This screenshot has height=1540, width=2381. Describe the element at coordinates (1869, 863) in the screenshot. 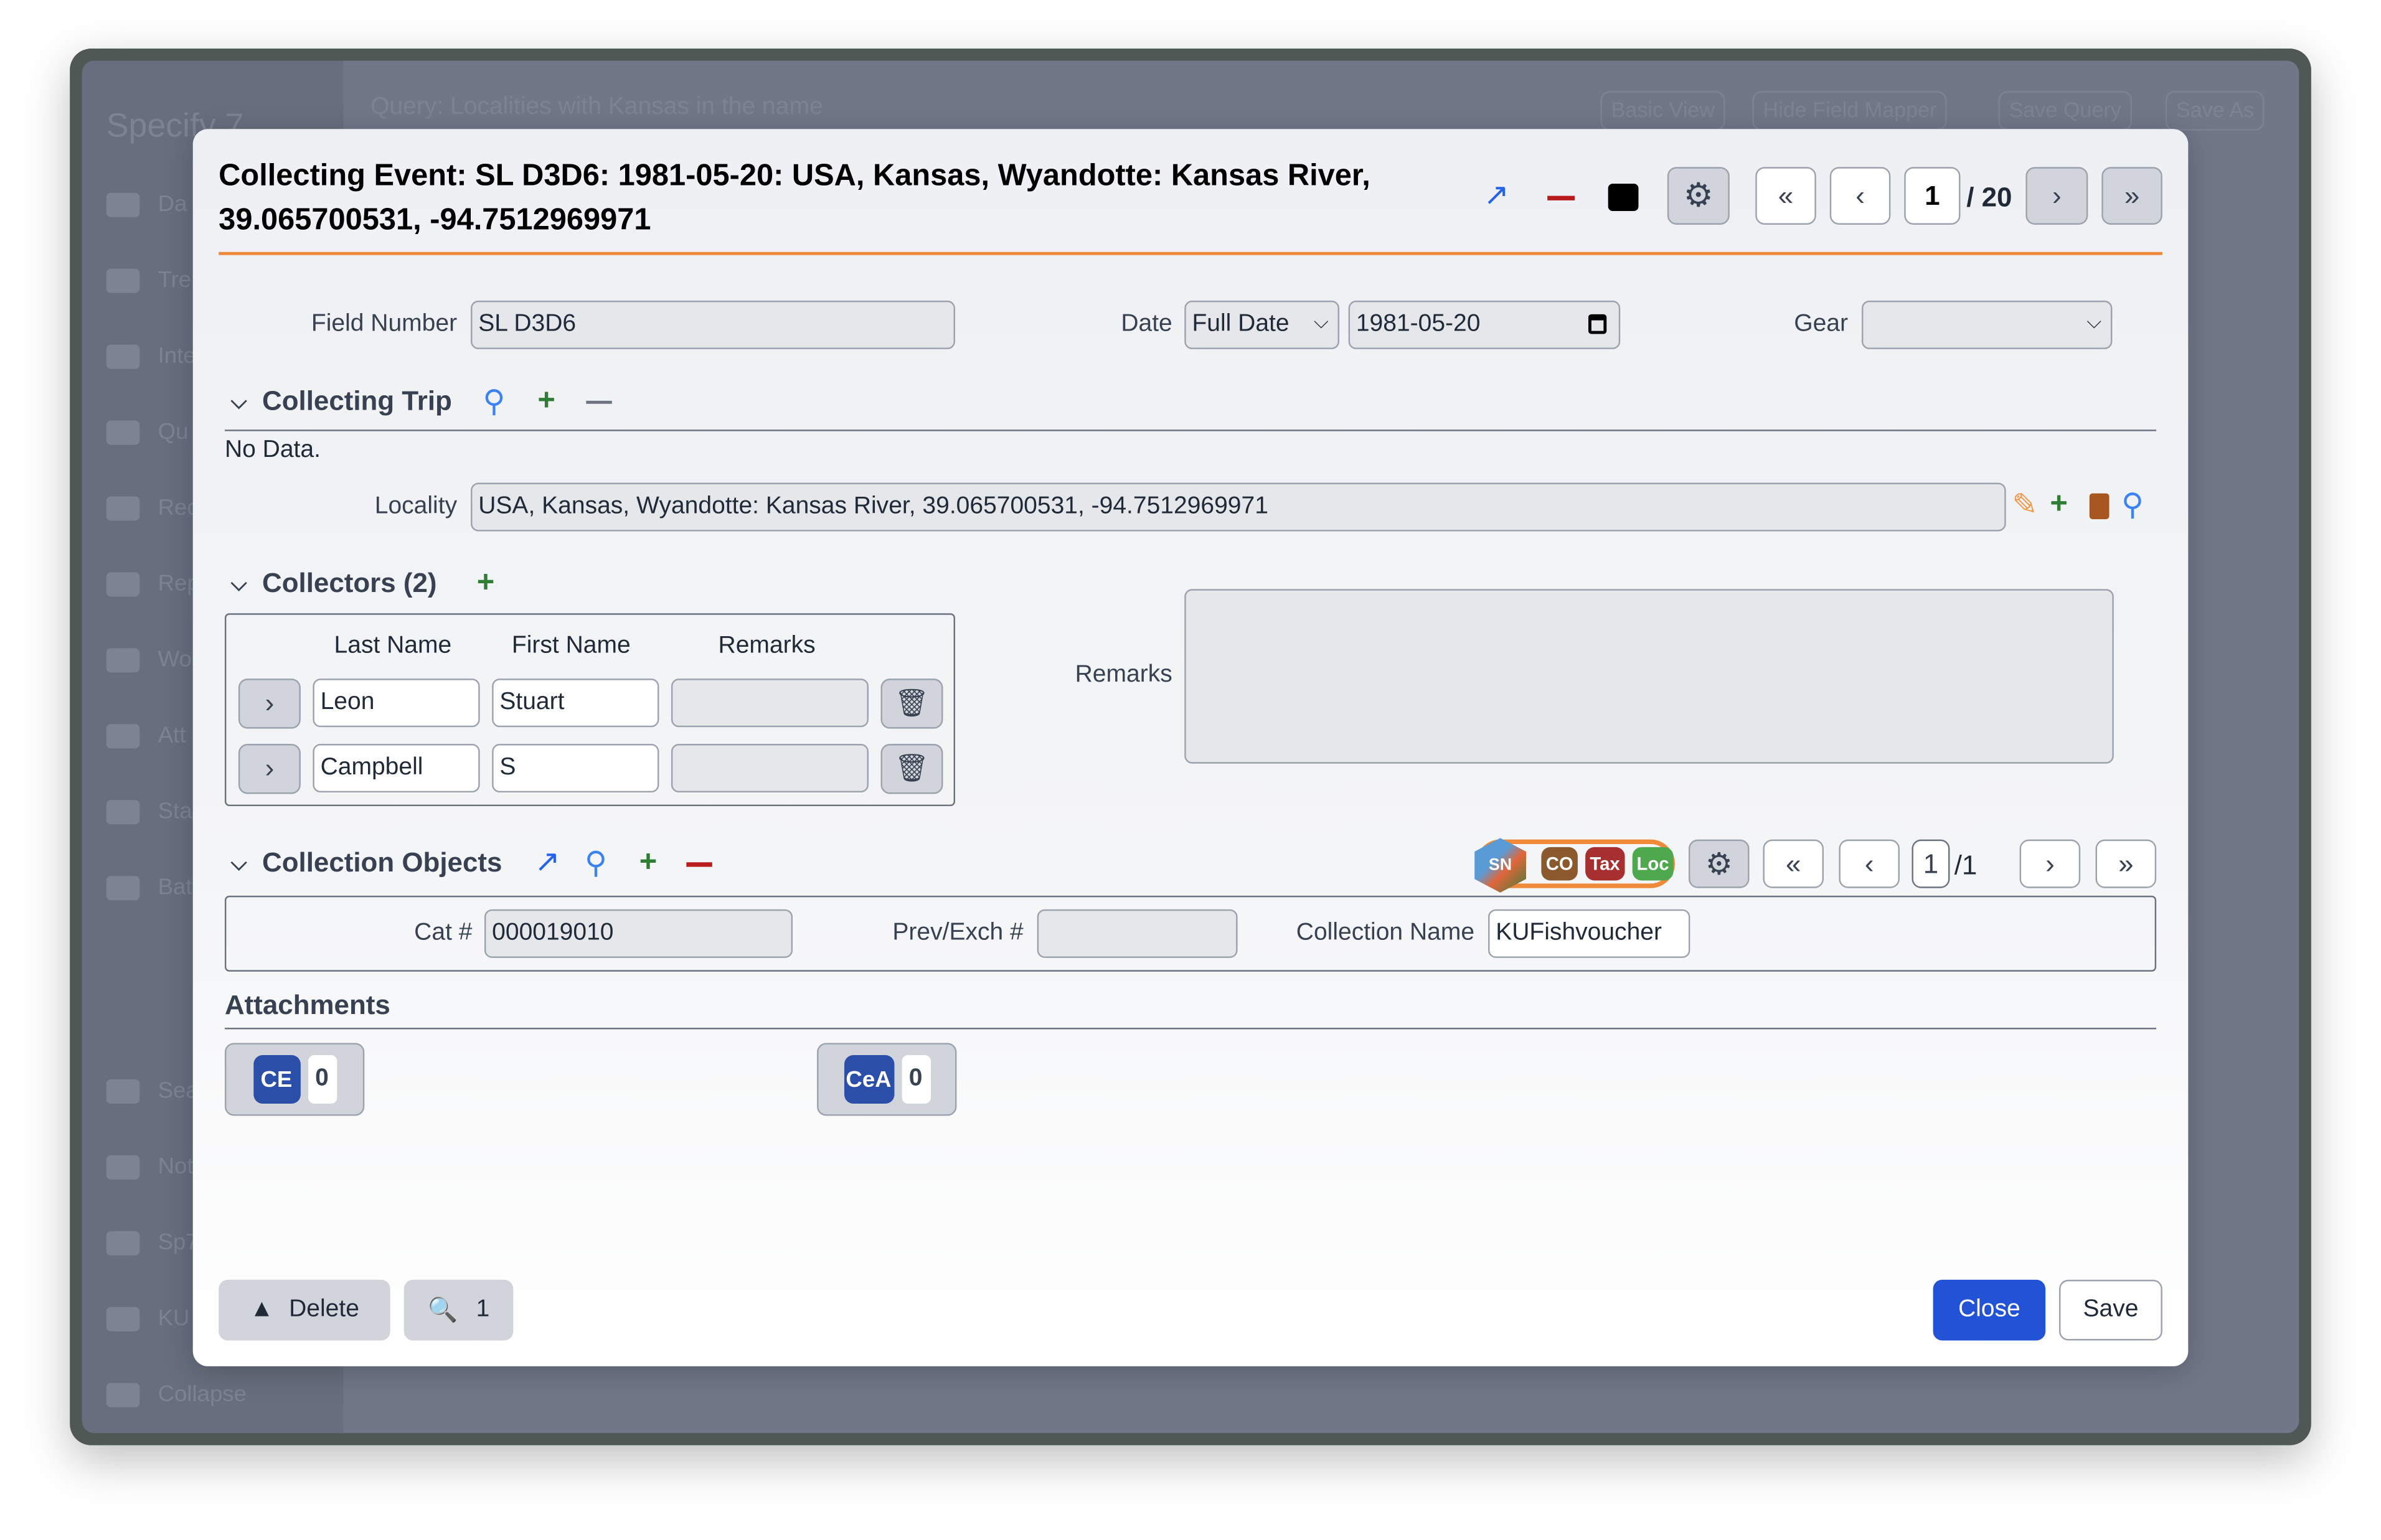

I see `co-previous-button: ‹` at that location.